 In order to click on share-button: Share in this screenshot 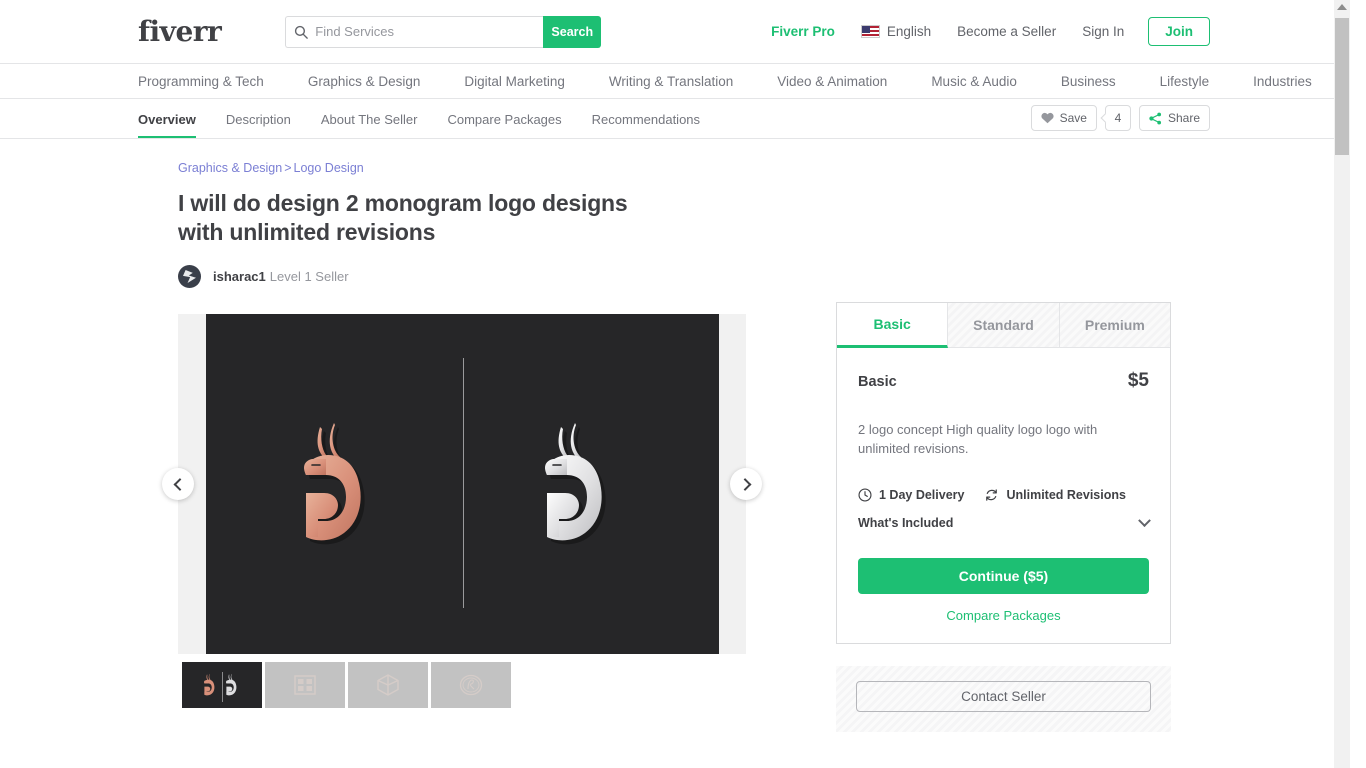, I will do `click(1174, 118)`.